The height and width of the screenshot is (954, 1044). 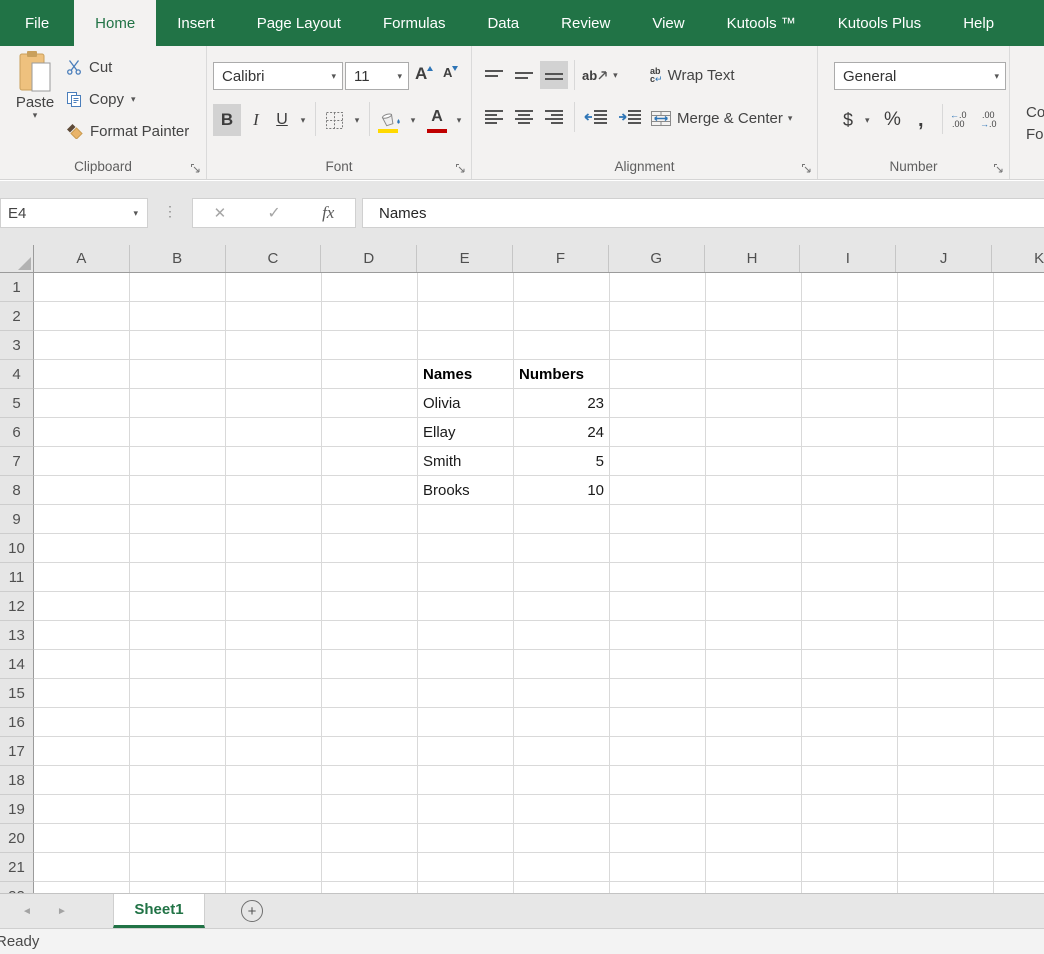 I want to click on formula-bar-drag-handle: ⋮, so click(x=170, y=211).